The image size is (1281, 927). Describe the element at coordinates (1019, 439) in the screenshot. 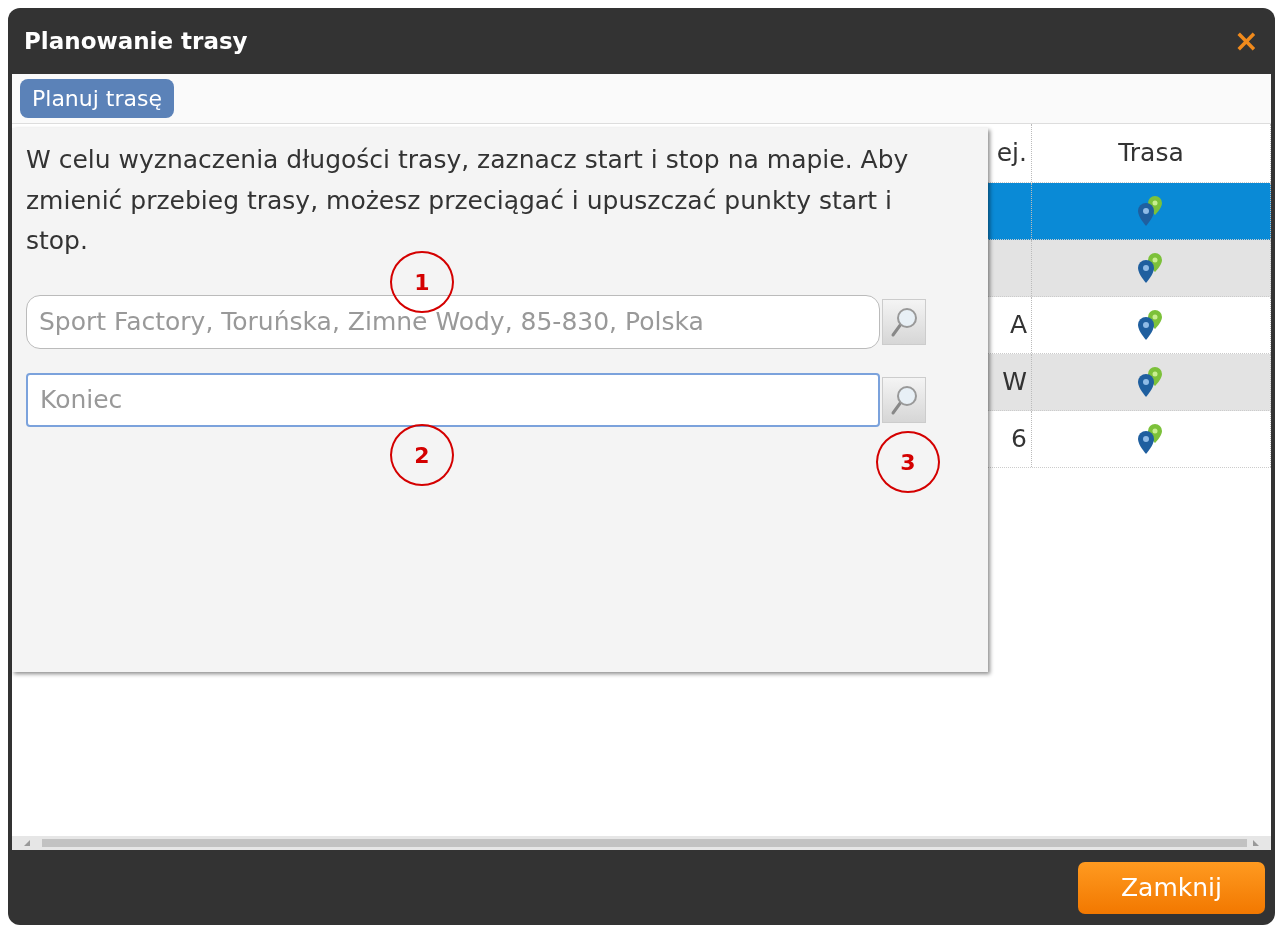

I see `table-cell-text: 6` at that location.